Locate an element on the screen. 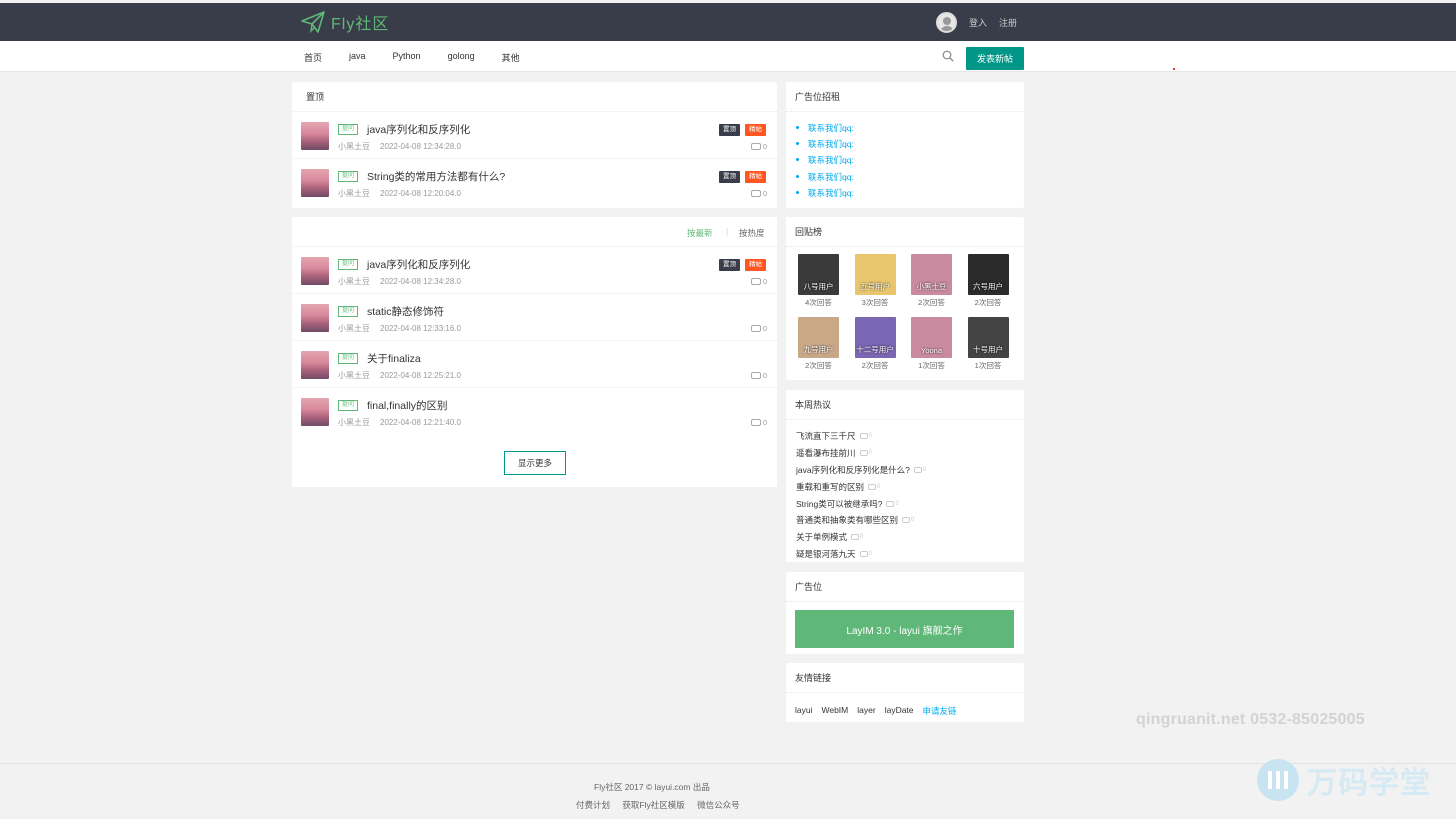 The height and width of the screenshot is (819, 1456). hot-topic-item: 飞流直下三千尺 0 is located at coordinates (910, 436).